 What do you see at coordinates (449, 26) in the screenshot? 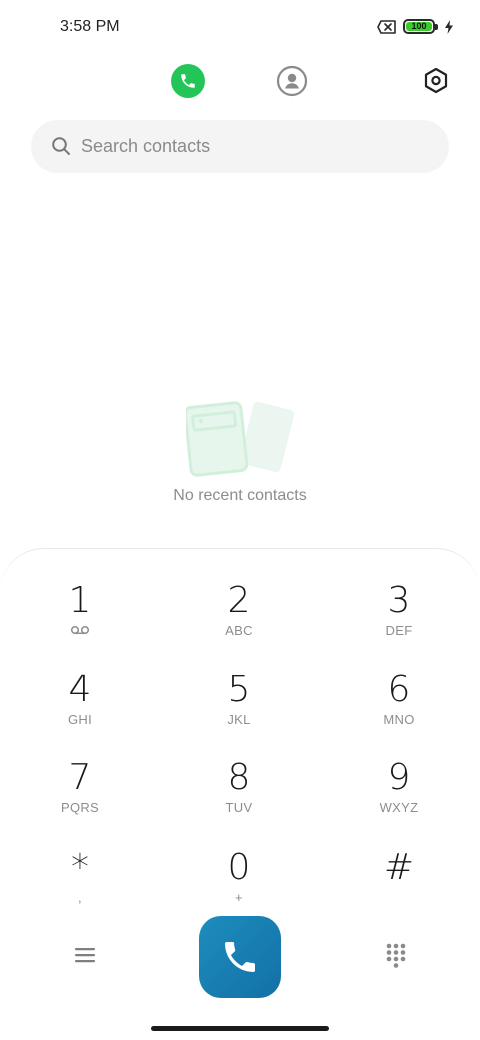
I see `charging-bolt-icon` at bounding box center [449, 26].